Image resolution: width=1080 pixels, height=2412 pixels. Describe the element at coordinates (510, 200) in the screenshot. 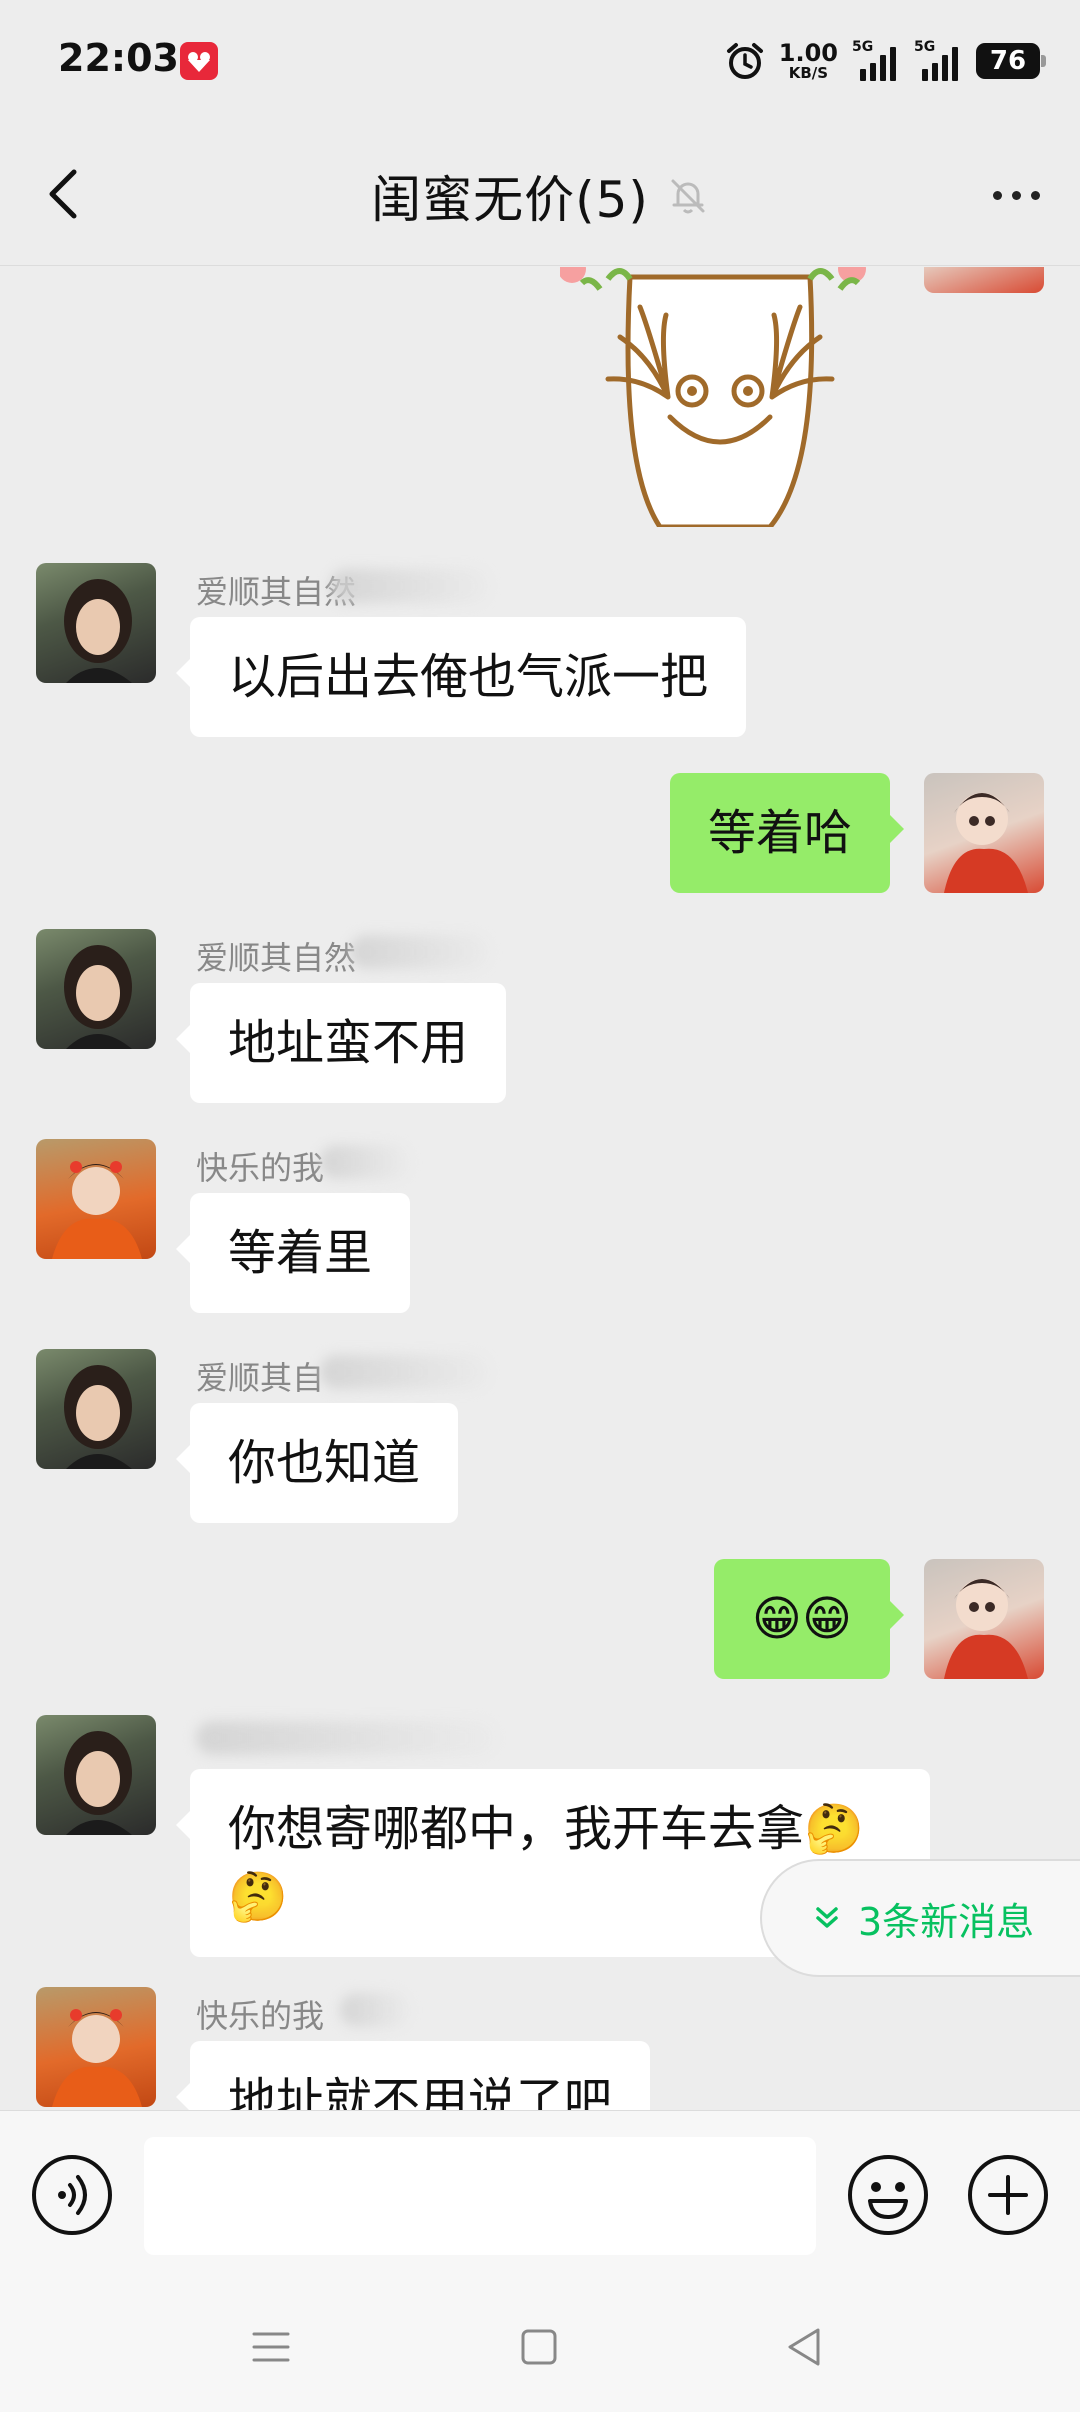

I see `group-name: 闺蜜无价(5)` at that location.